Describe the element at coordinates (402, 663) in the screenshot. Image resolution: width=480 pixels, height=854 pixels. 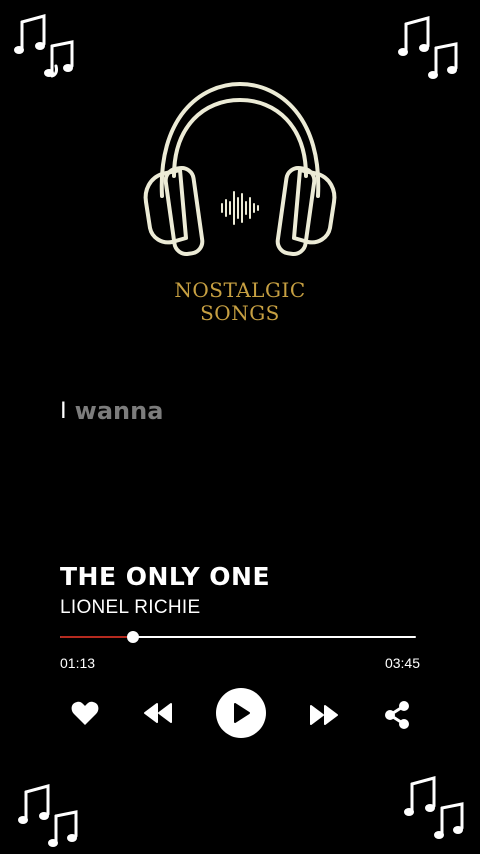
I see `total-duration: 03:45` at that location.